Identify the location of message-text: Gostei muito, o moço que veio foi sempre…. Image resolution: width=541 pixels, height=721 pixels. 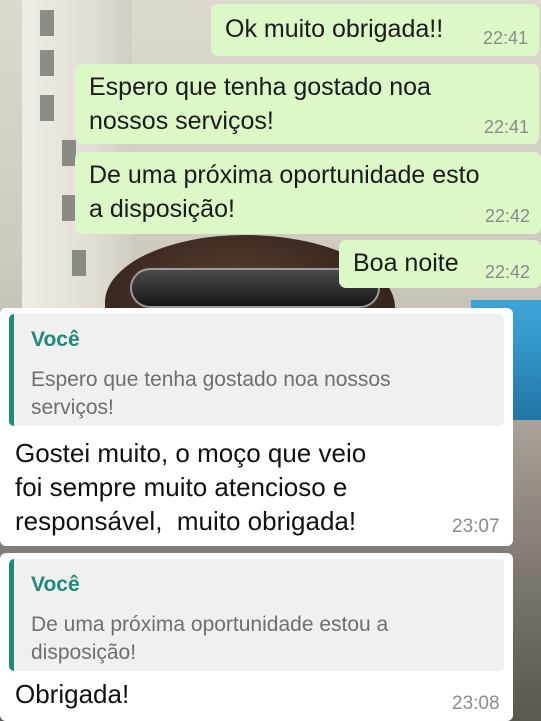
(191, 487).